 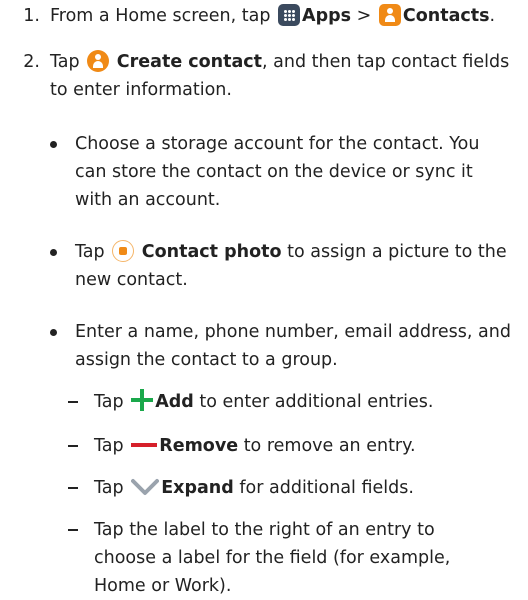 What do you see at coordinates (273, 15) in the screenshot?
I see `step-text: From a Home screen, tap Apps > Contacts.` at bounding box center [273, 15].